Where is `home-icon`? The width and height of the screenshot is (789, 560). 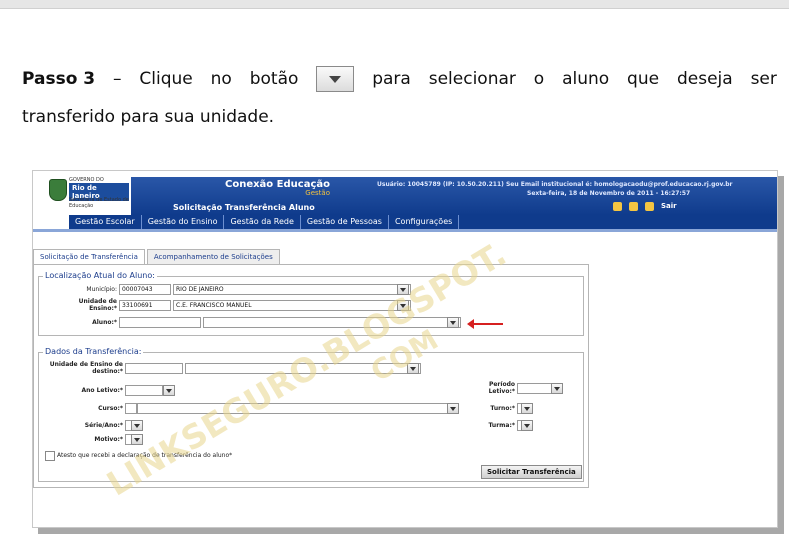 home-icon is located at coordinates (617, 206).